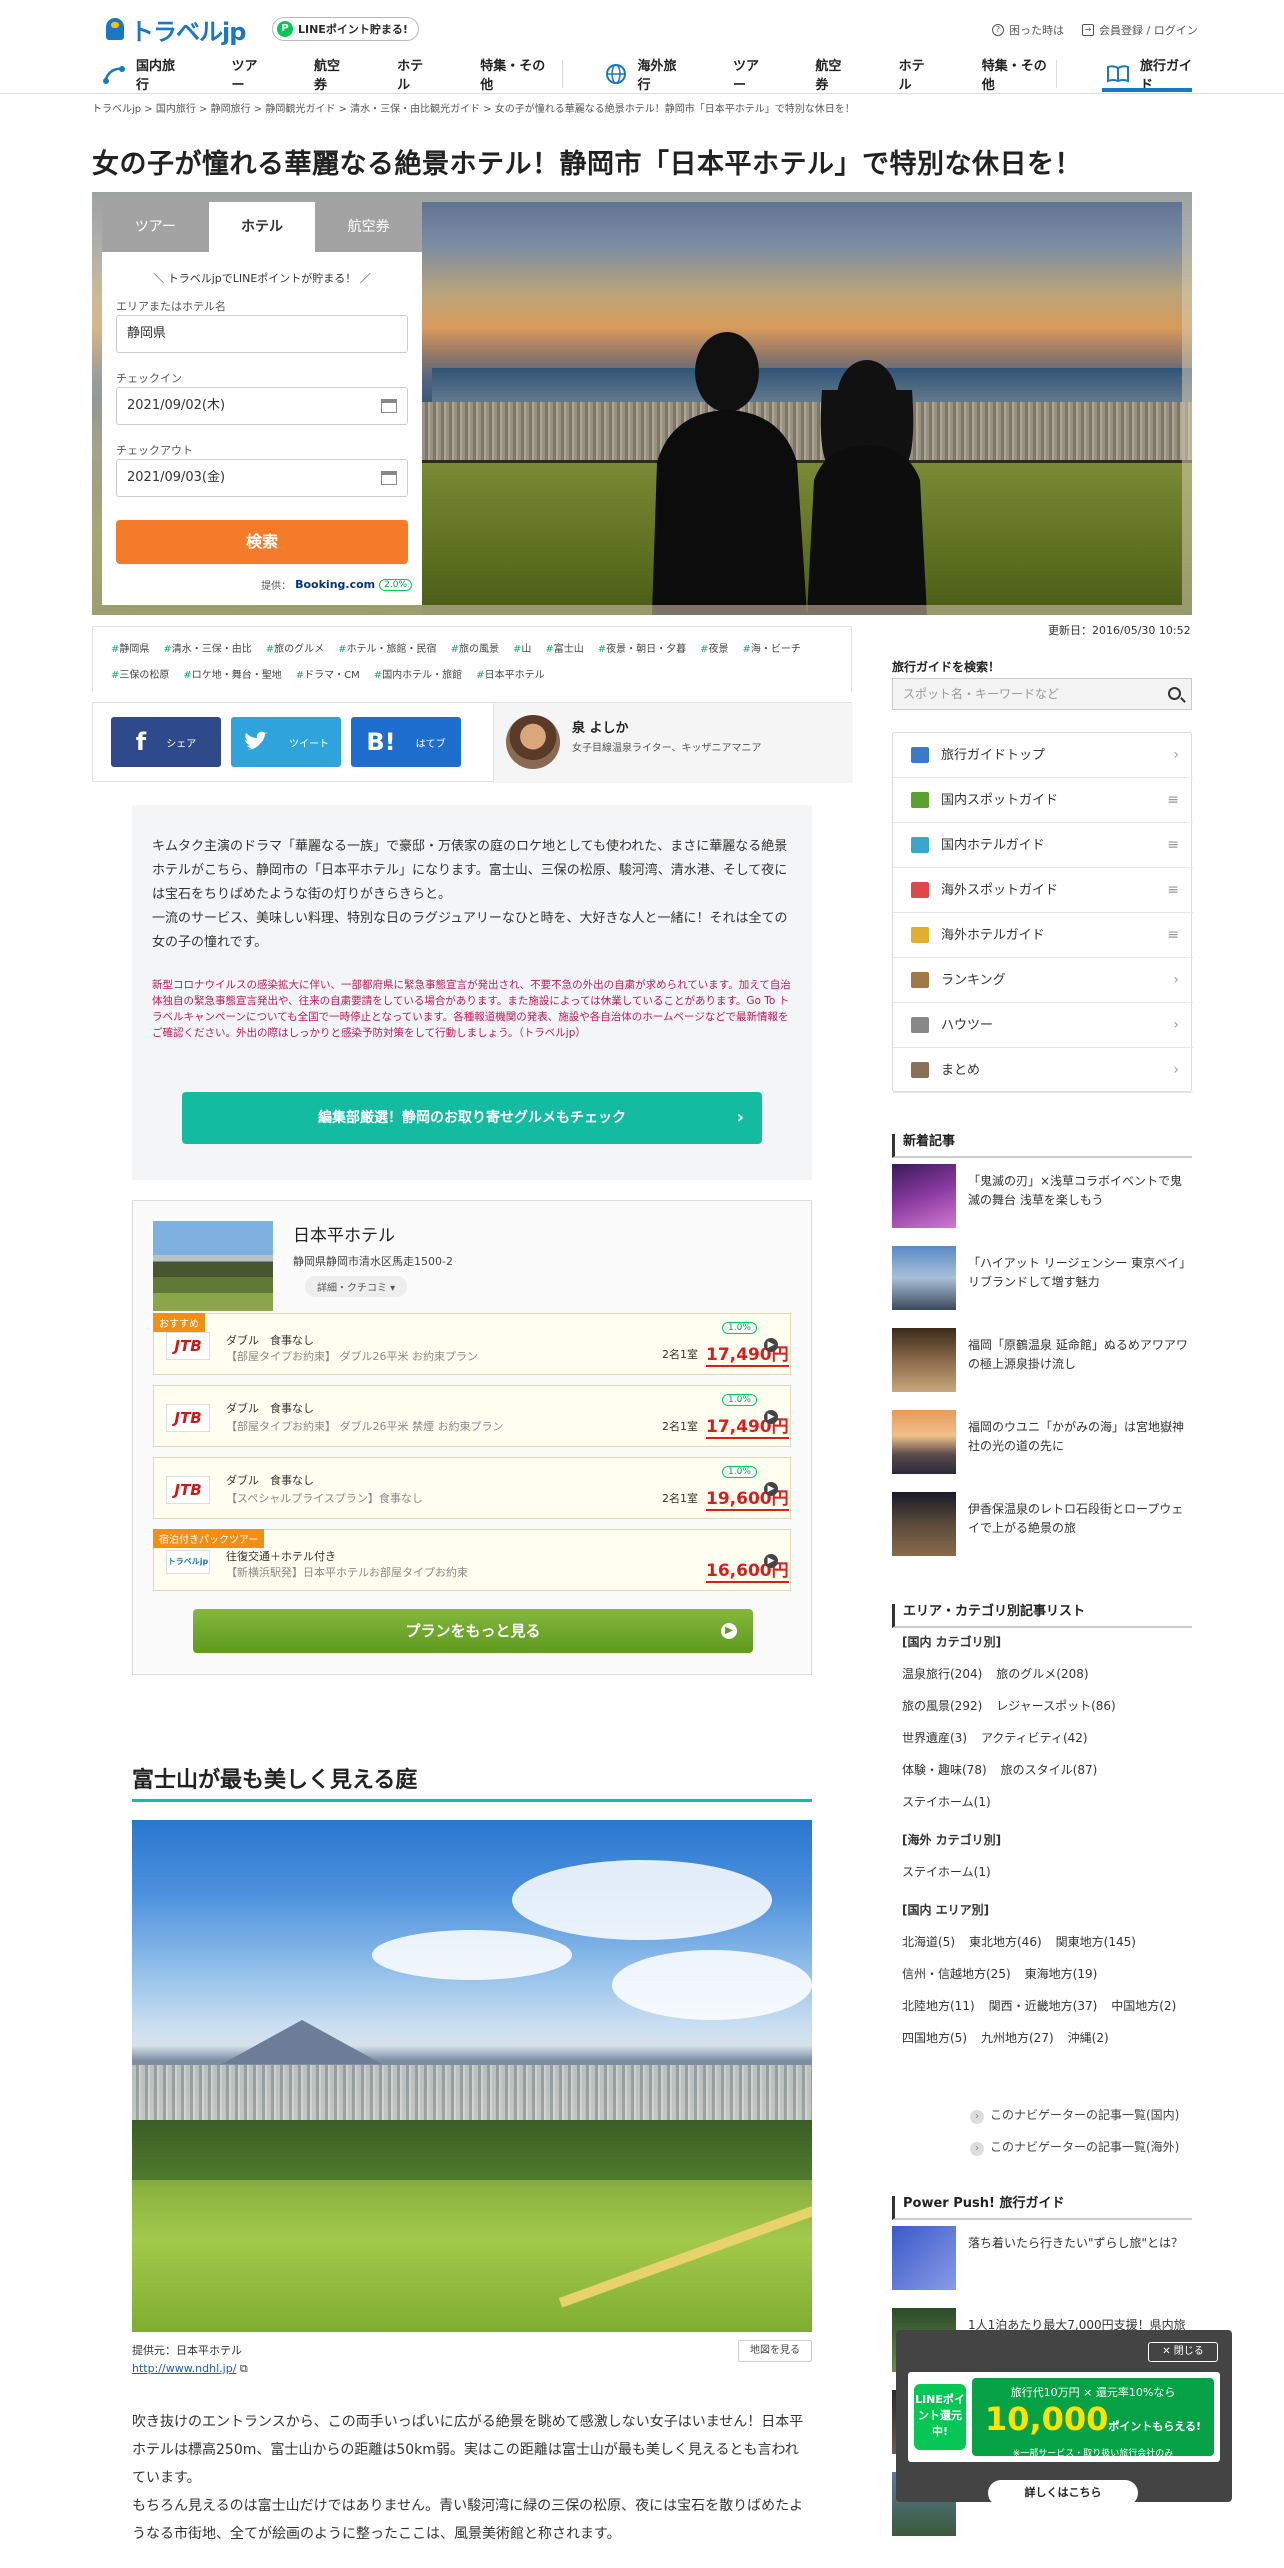 Image resolution: width=1284 pixels, height=2568 pixels. Describe the element at coordinates (934, 2038) in the screenshot. I see `area-link: 四国地方(5)` at that location.